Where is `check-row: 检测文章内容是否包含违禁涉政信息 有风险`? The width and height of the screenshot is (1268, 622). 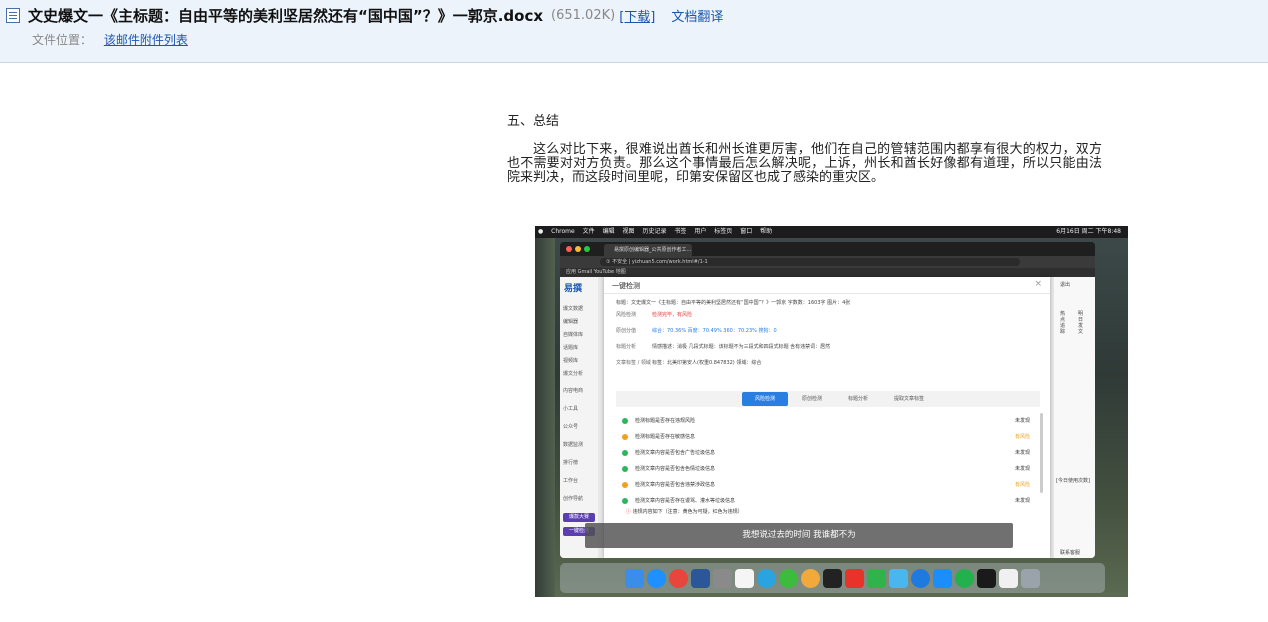 check-row: 检测文章内容是否包含违禁涉政信息 有风险 is located at coordinates (831, 485).